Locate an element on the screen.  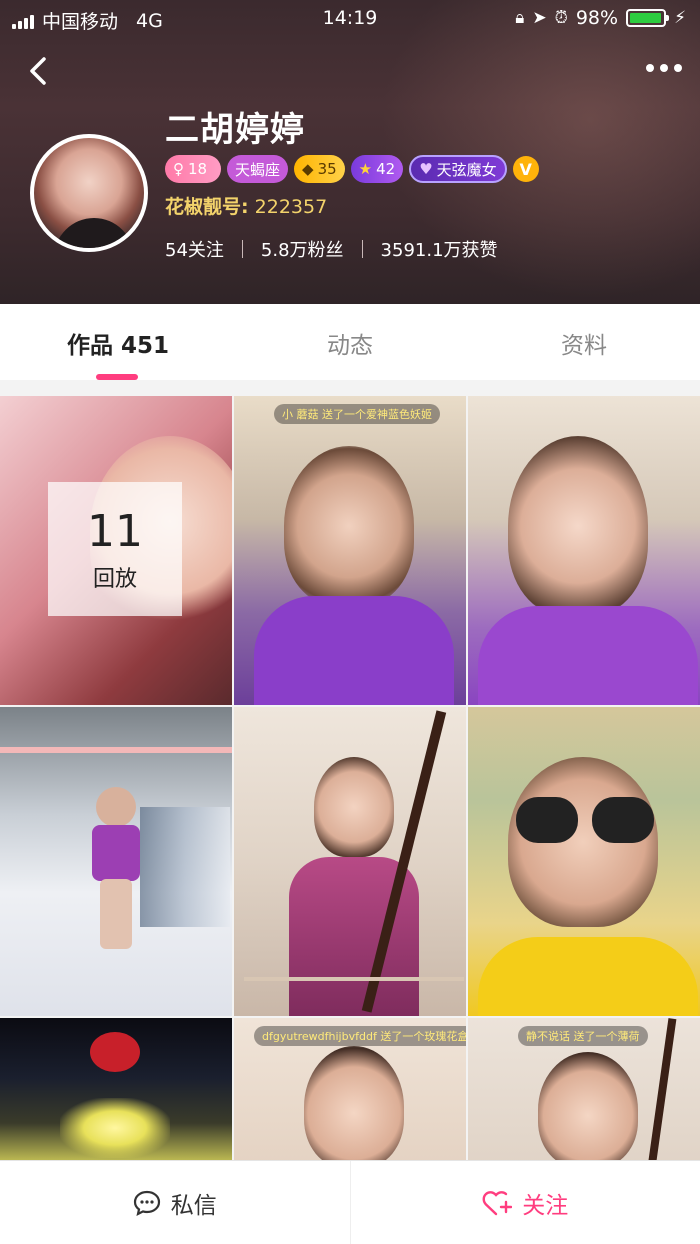
replay-badge: 11 回放 is located at coordinates (115, 549).